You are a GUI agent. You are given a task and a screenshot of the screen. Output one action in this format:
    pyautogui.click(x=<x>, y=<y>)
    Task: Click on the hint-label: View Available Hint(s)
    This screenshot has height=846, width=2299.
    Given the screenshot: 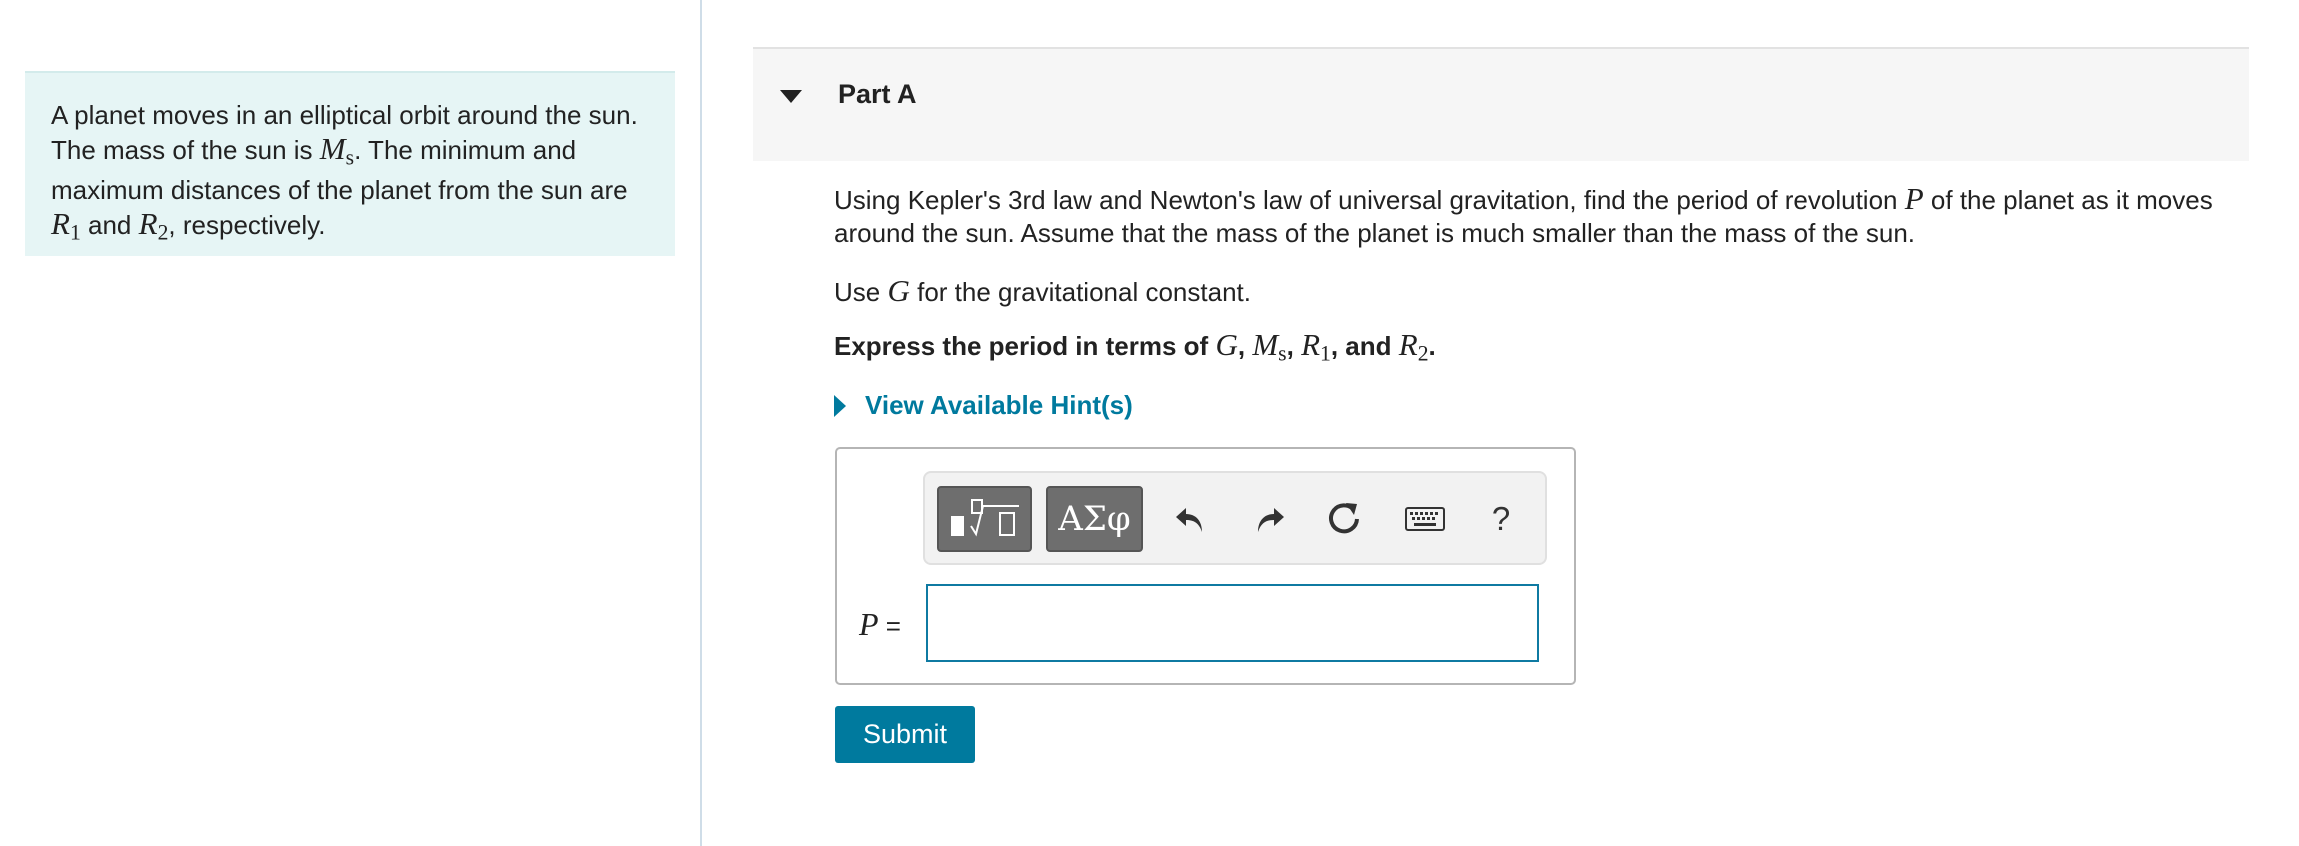 What is the action you would take?
    pyautogui.click(x=999, y=405)
    